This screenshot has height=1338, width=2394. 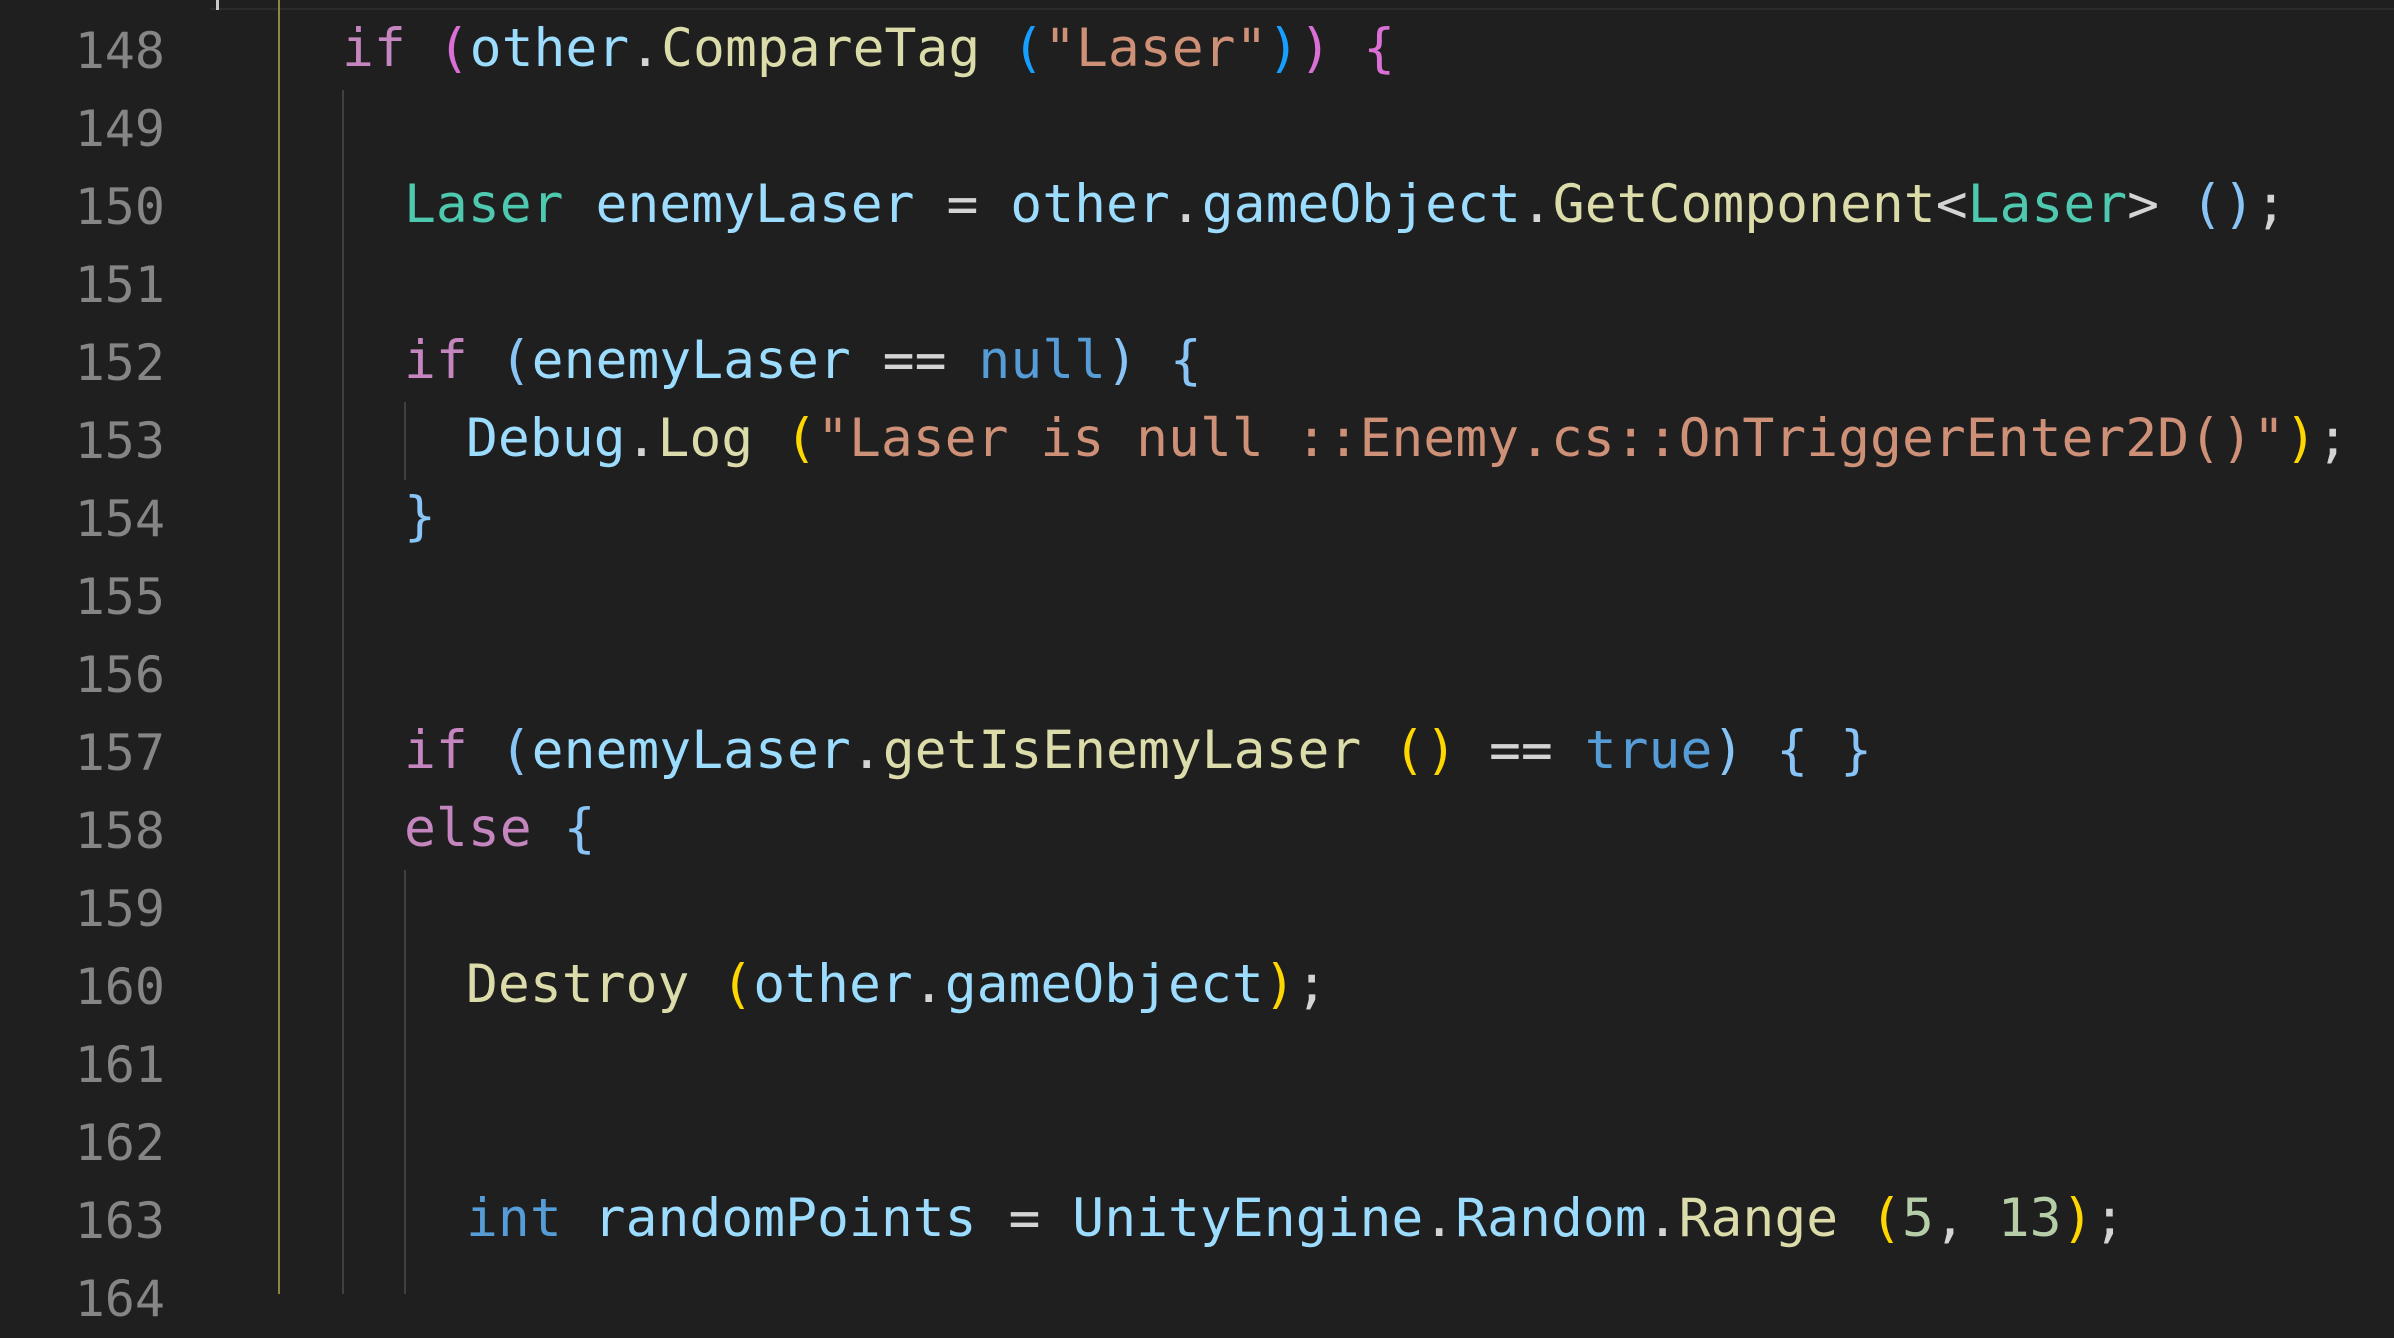 What do you see at coordinates (119, 207) in the screenshot?
I see `line-number: 150` at bounding box center [119, 207].